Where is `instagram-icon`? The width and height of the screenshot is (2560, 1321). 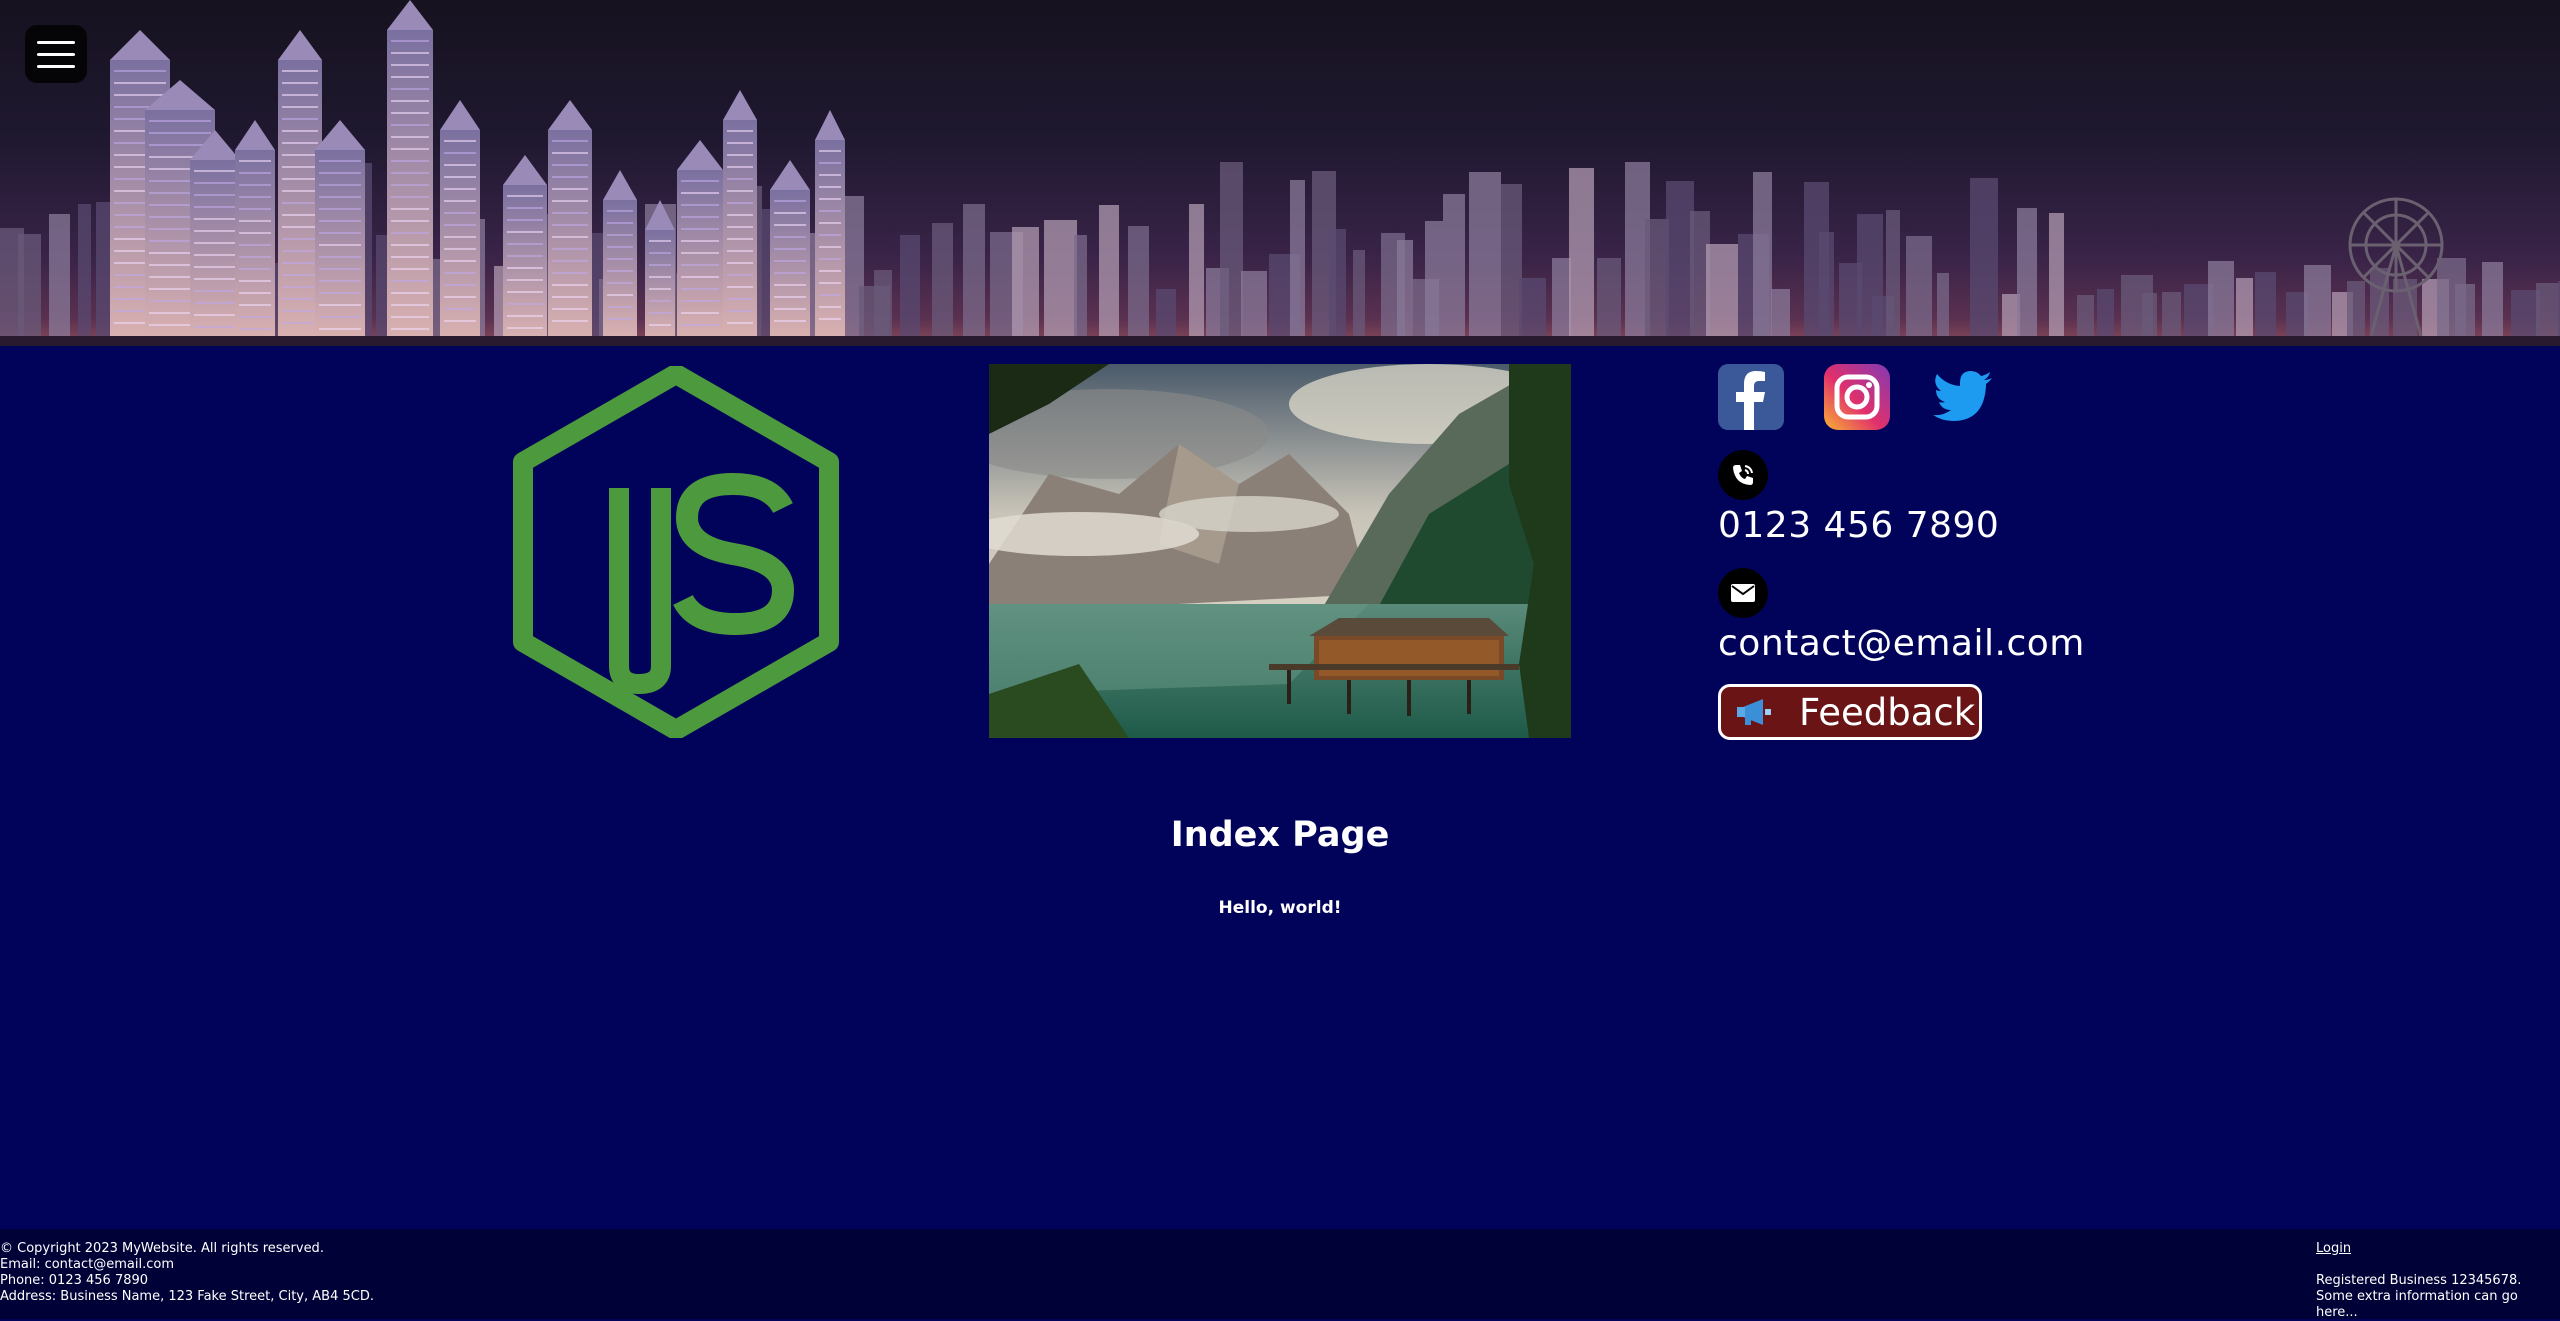 instagram-icon is located at coordinates (1857, 397).